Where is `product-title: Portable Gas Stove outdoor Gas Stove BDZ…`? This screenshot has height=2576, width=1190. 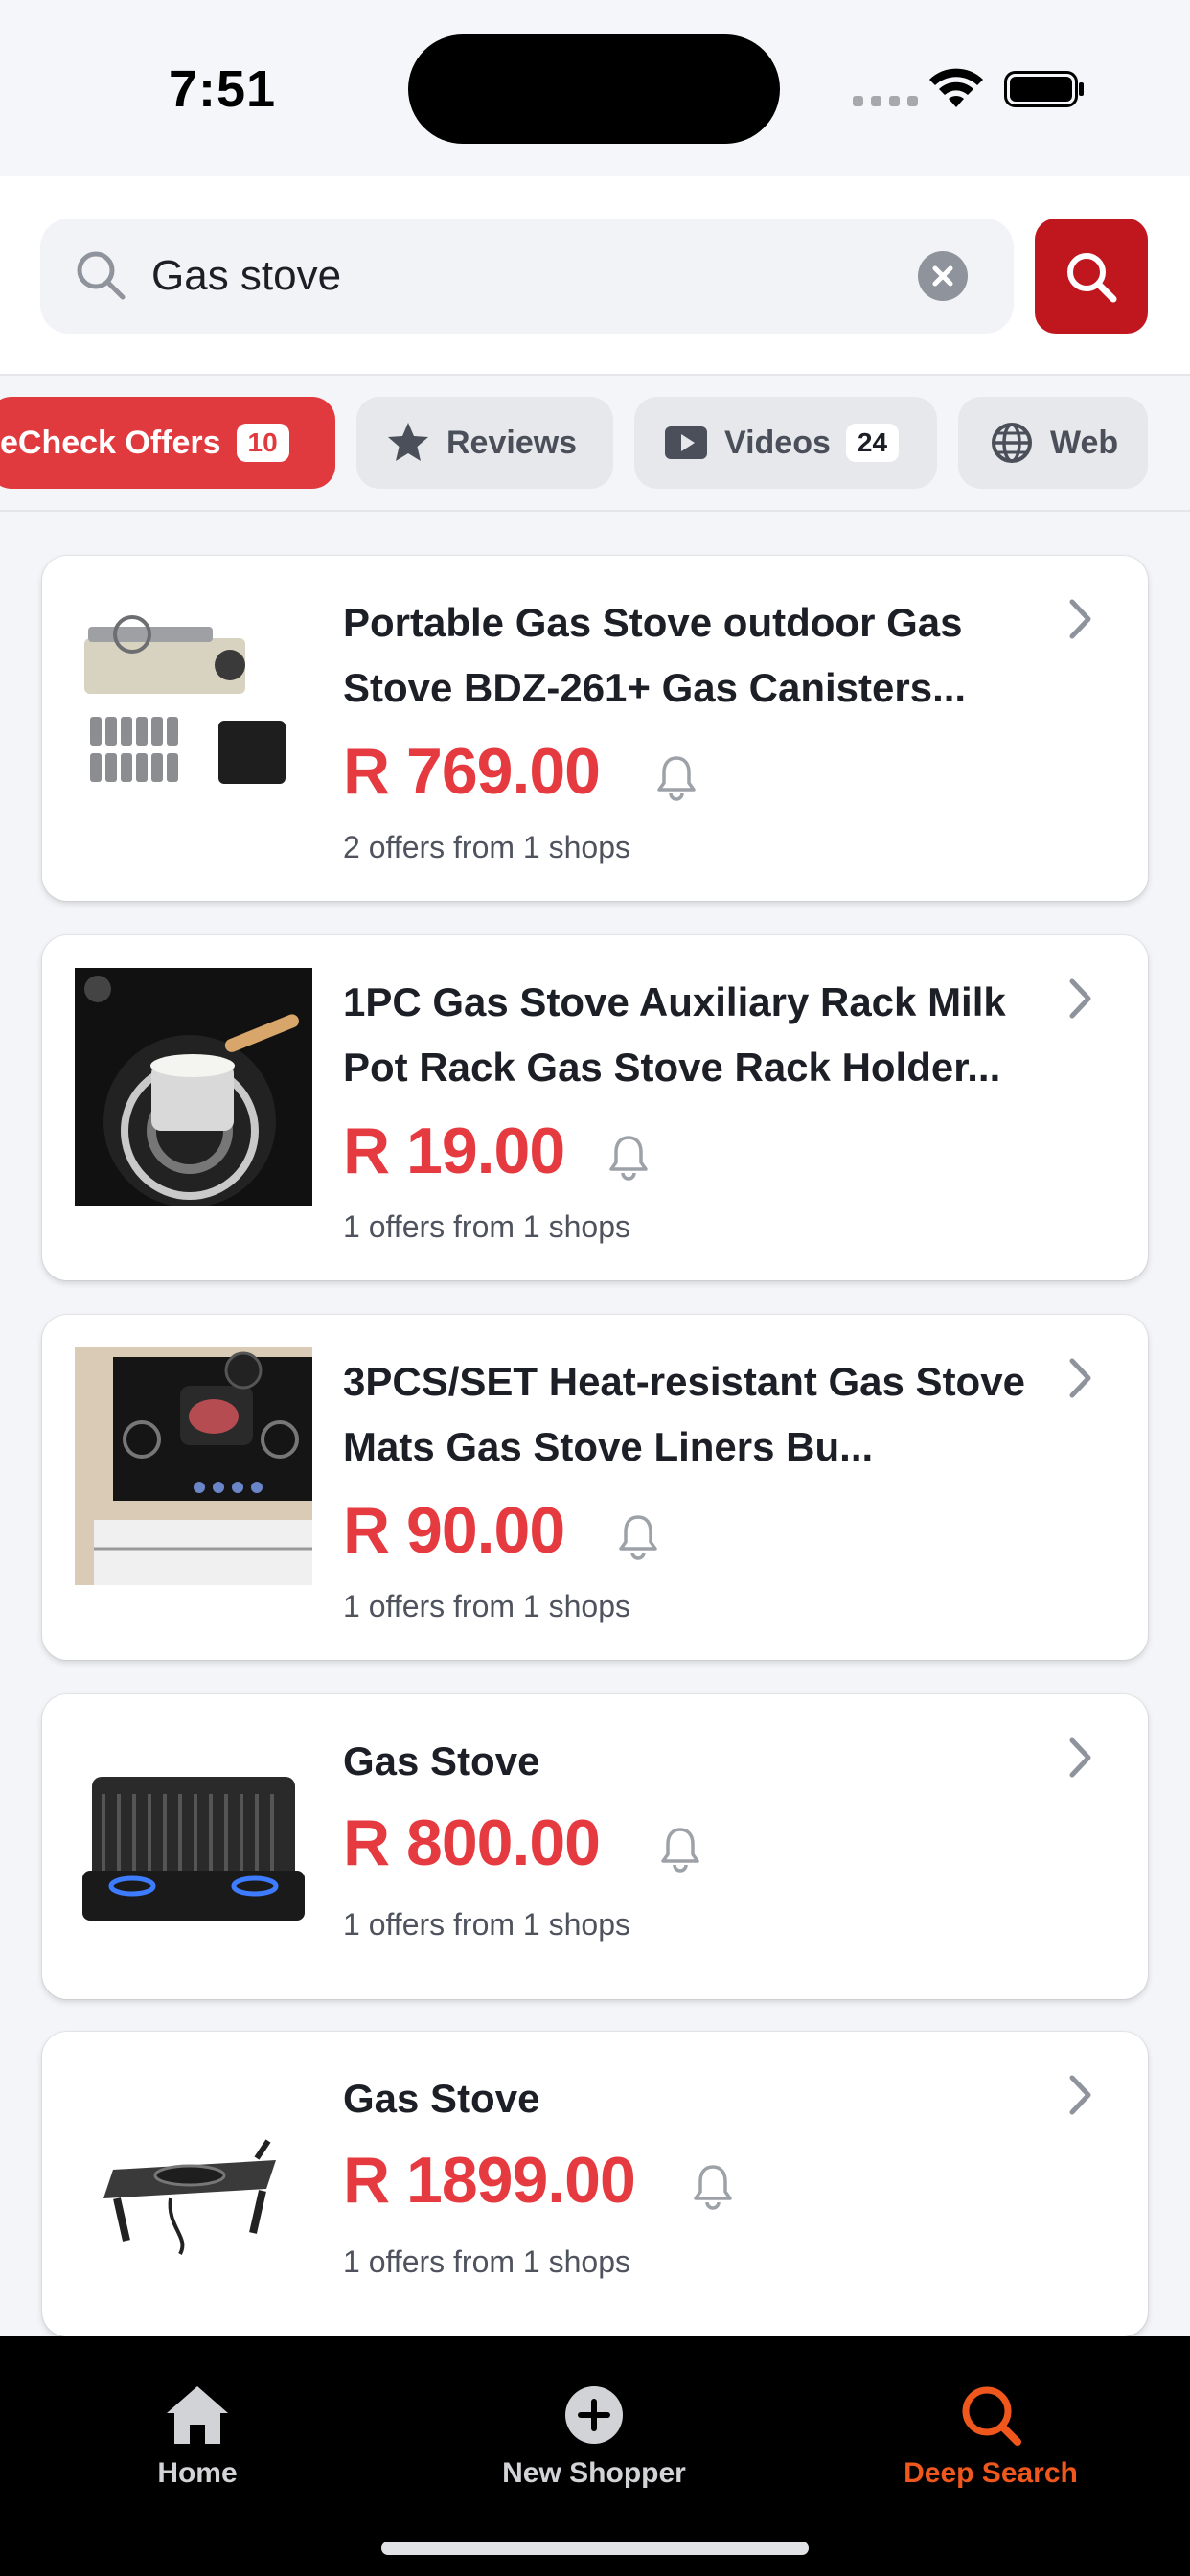 product-title: Portable Gas Stove outdoor Gas Stove BDZ… is located at coordinates (655, 655).